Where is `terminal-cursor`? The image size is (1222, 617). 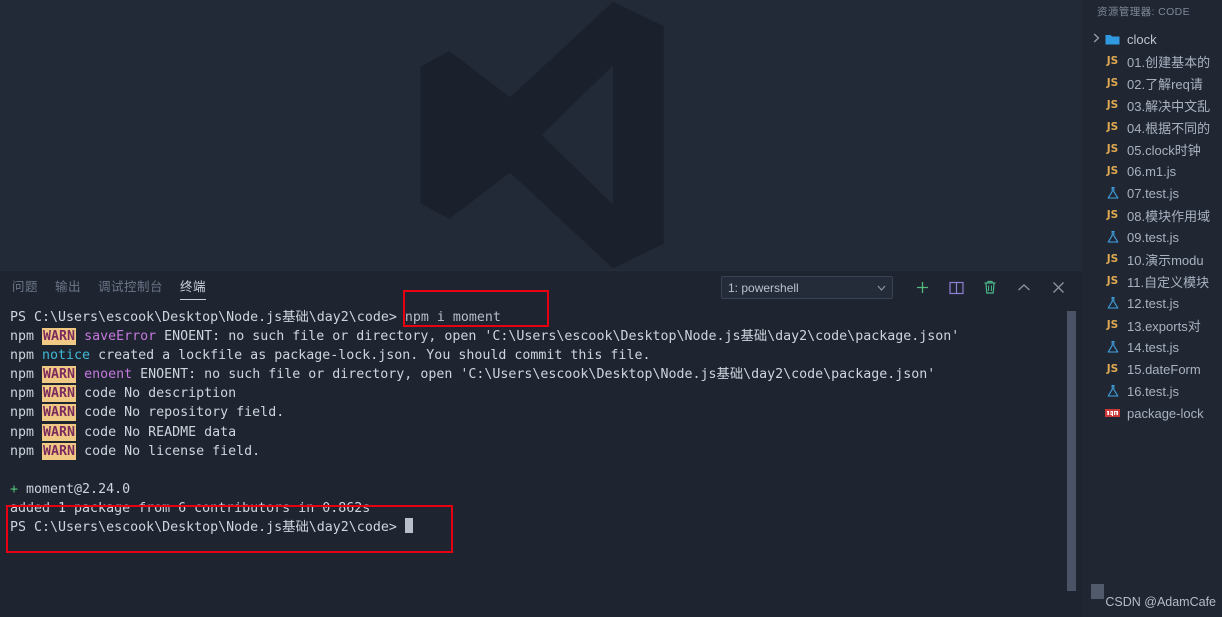
terminal-cursor is located at coordinates (408, 526).